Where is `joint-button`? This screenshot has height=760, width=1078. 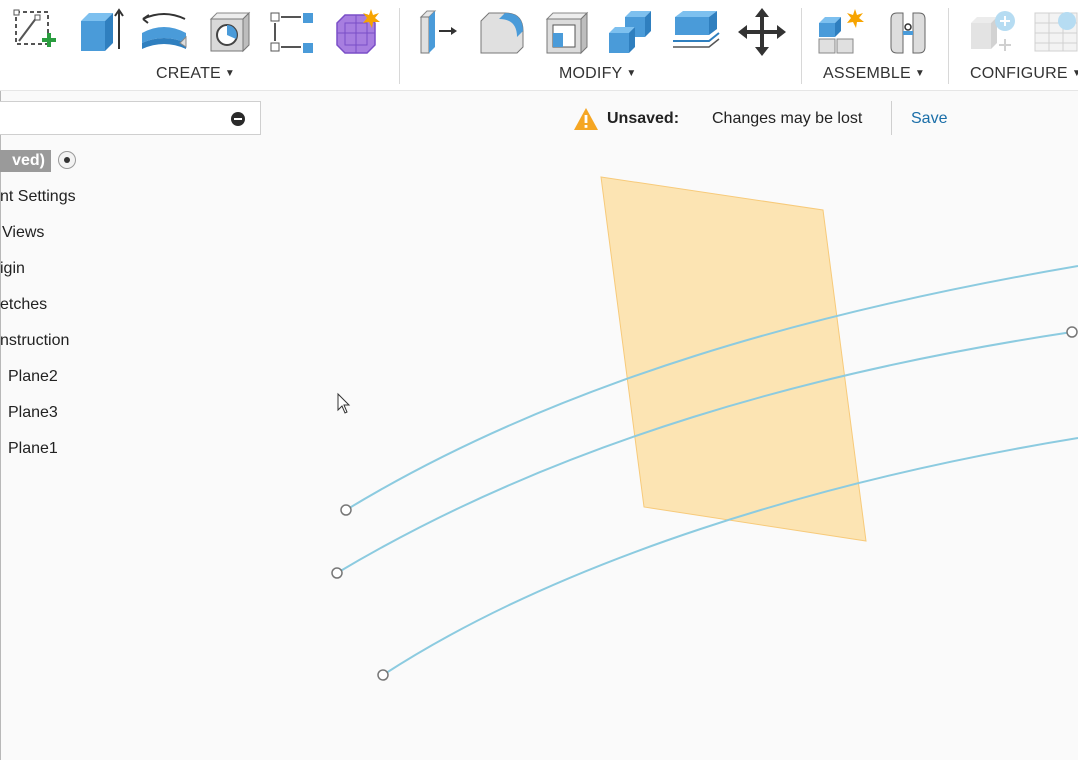 joint-button is located at coordinates (908, 32).